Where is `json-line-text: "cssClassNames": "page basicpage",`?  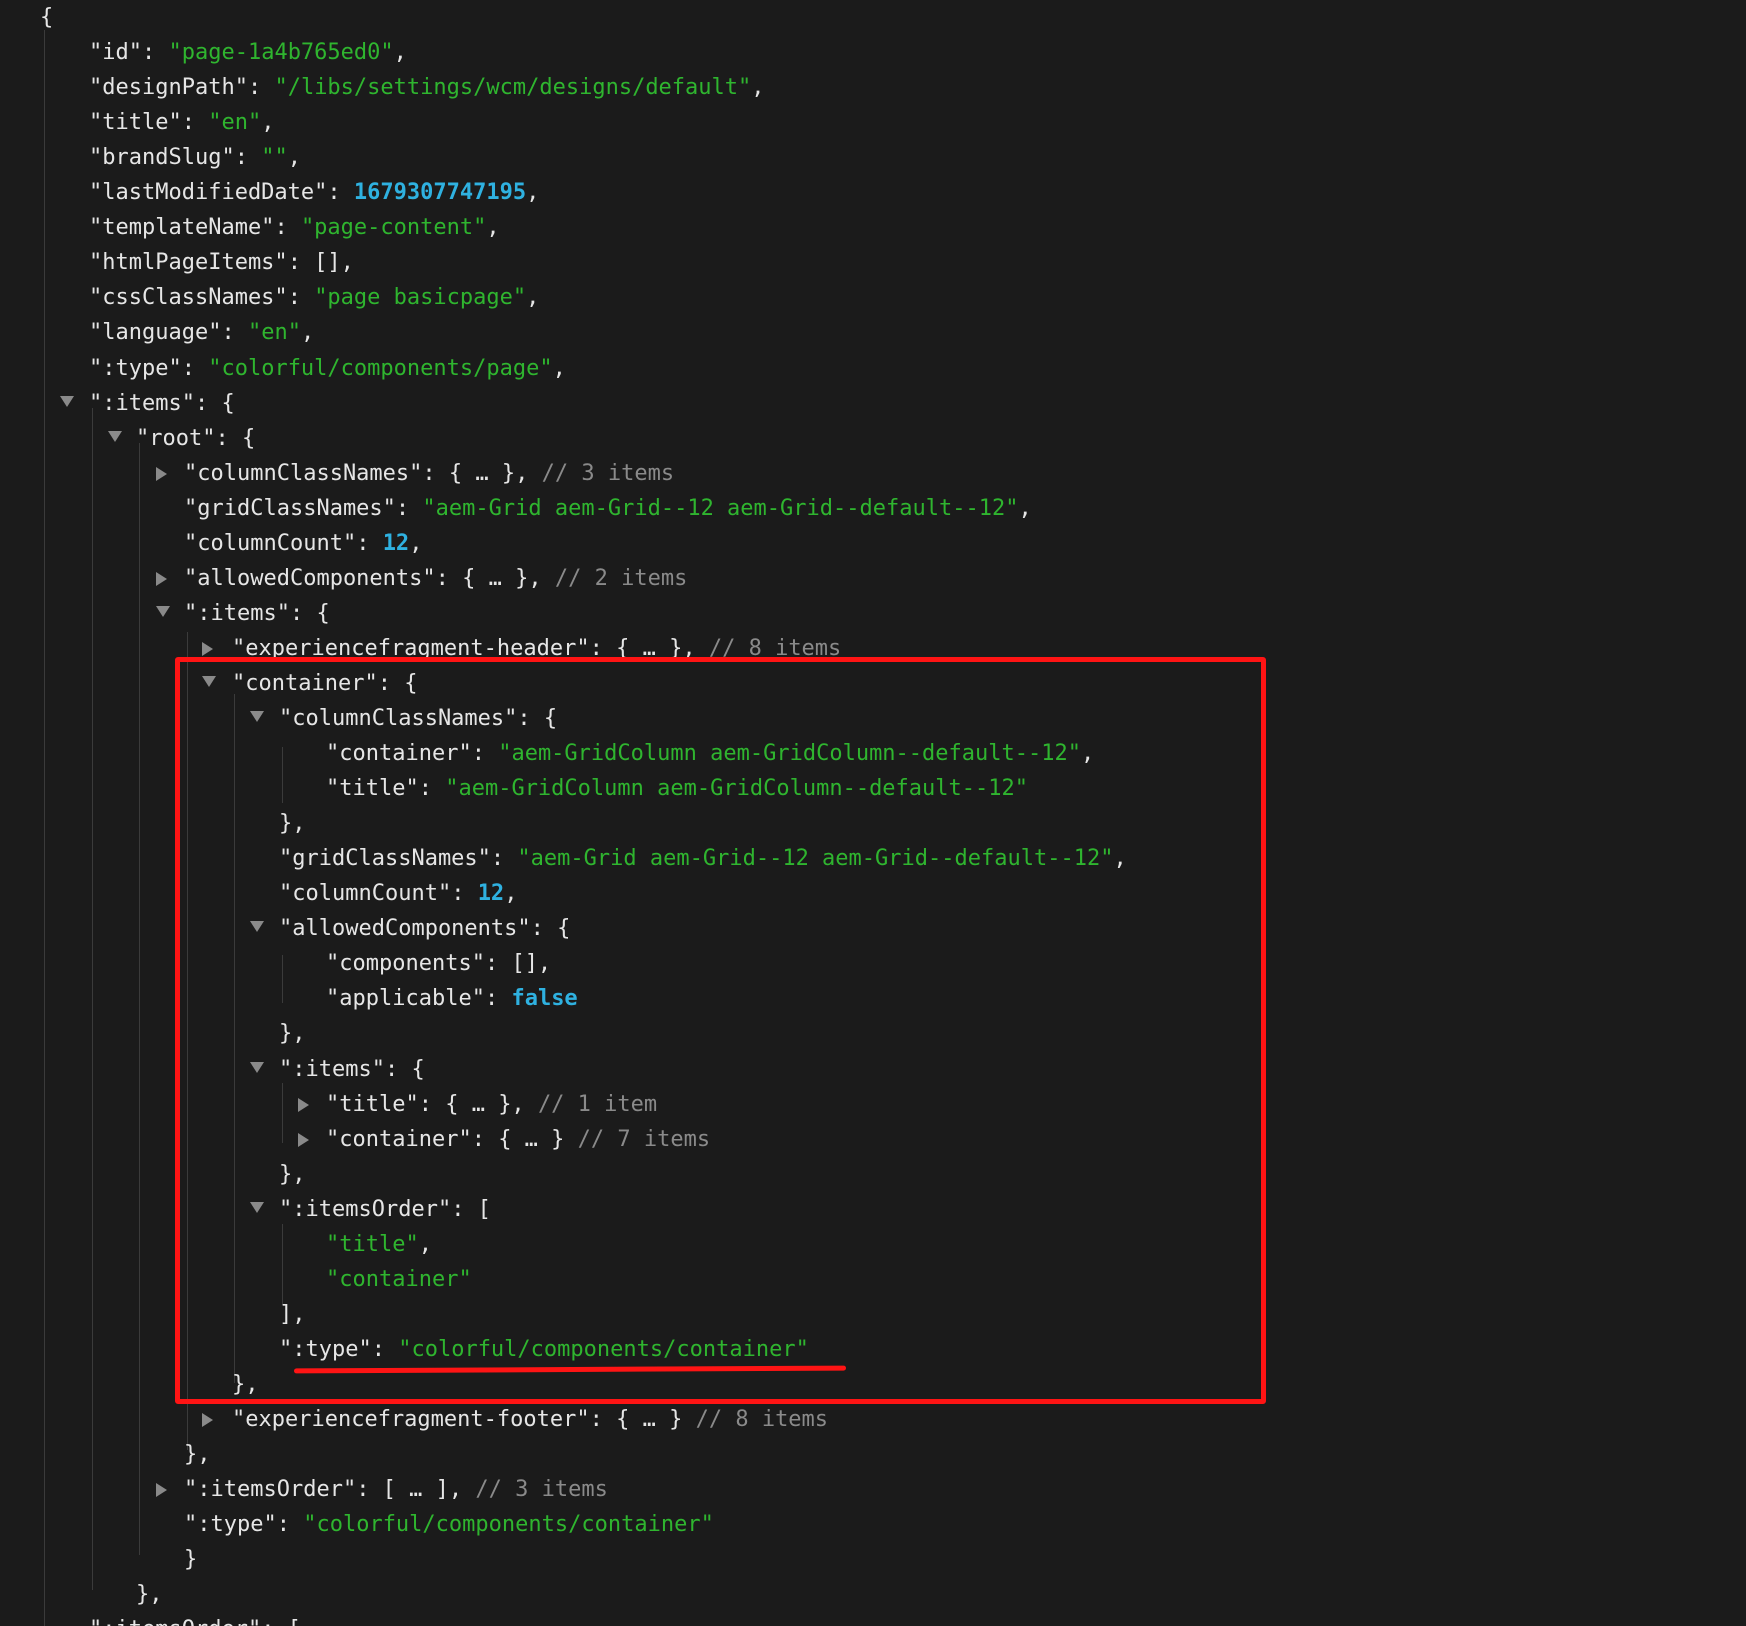
json-line-text: "cssClassNames": "page basicpage", is located at coordinates (314, 297).